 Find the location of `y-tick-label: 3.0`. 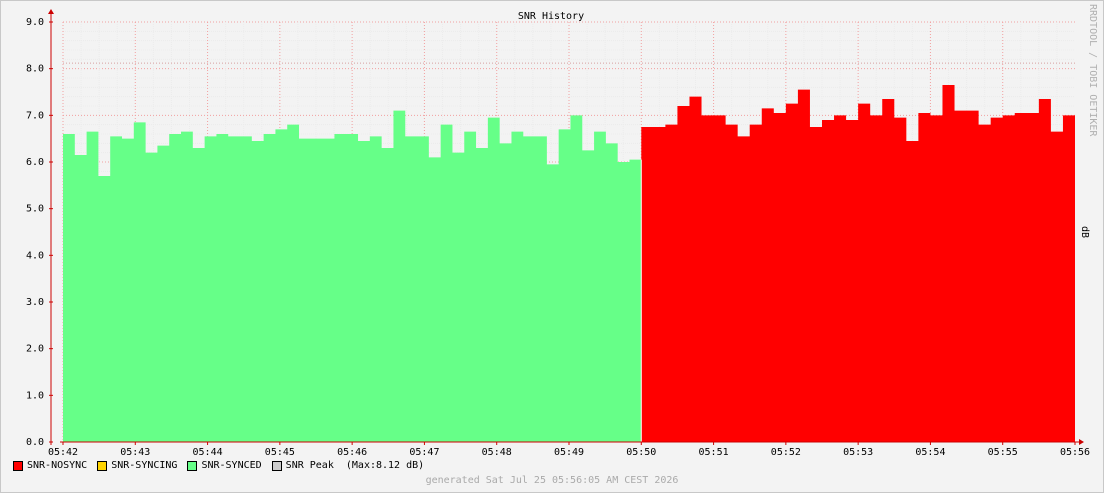

y-tick-label: 3.0 is located at coordinates (35, 302).